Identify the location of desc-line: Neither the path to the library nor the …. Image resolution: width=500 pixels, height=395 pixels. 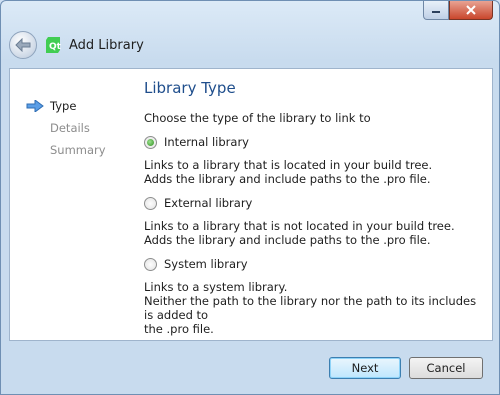
(310, 308).